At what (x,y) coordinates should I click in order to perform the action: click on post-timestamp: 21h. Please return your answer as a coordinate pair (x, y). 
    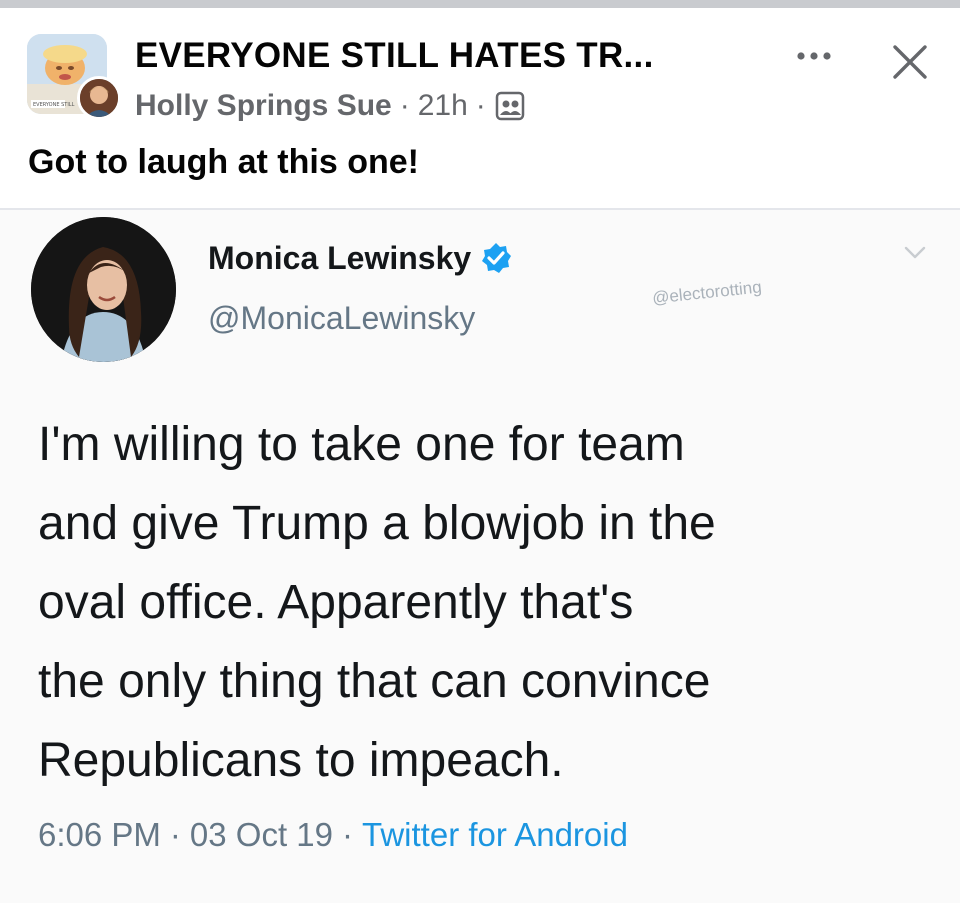
    Looking at the image, I should click on (443, 106).